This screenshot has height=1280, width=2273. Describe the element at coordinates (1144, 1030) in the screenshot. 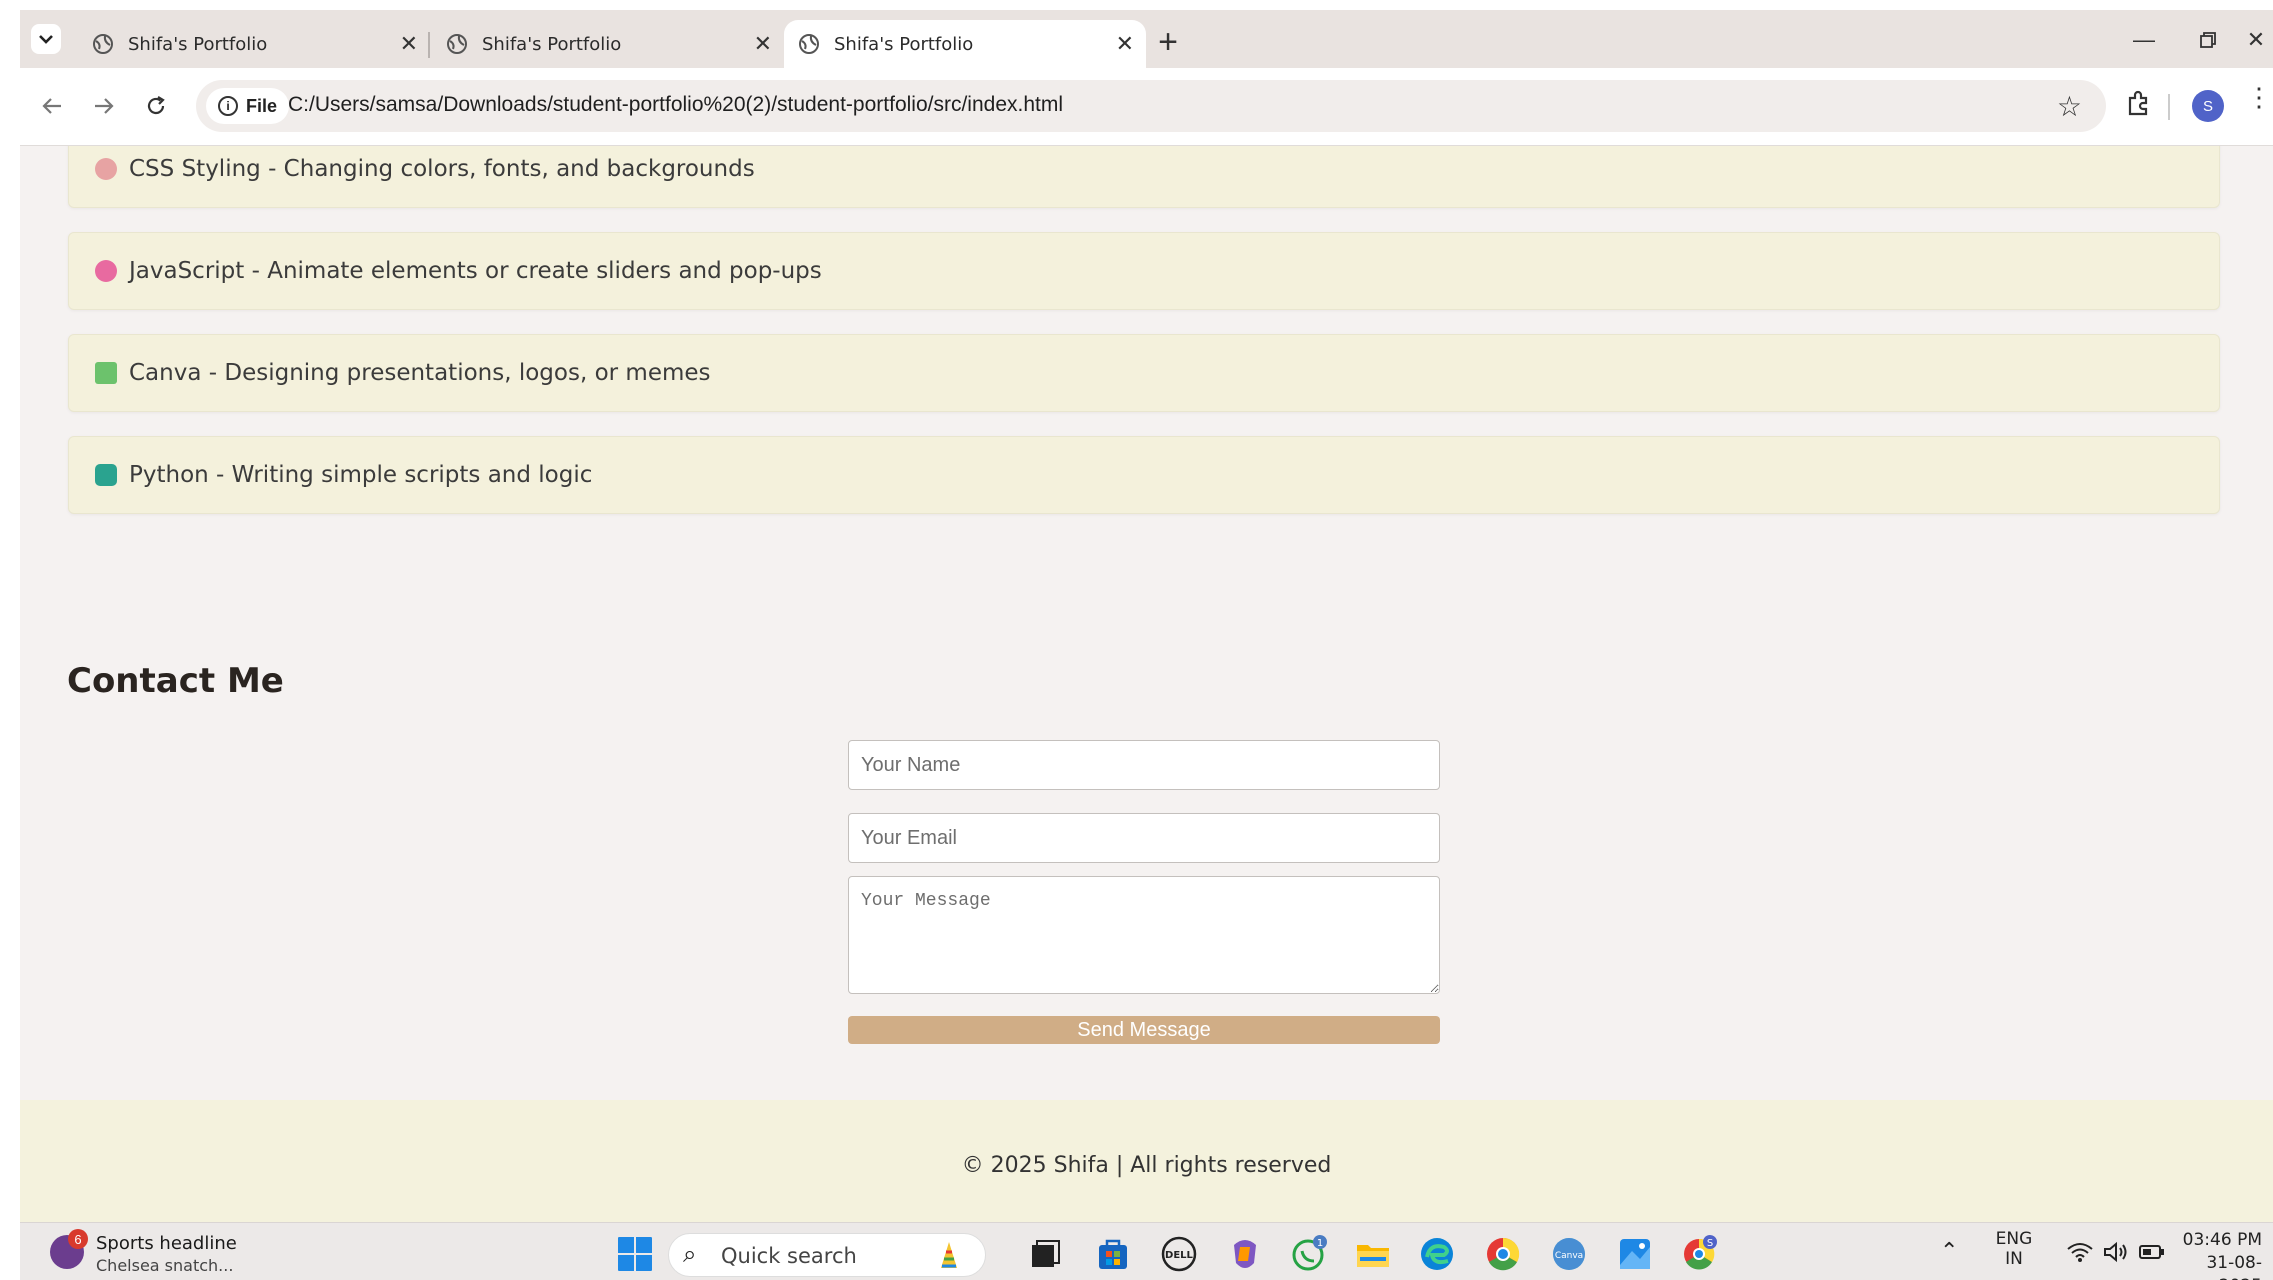

I see `send-message-button: Send Message` at that location.